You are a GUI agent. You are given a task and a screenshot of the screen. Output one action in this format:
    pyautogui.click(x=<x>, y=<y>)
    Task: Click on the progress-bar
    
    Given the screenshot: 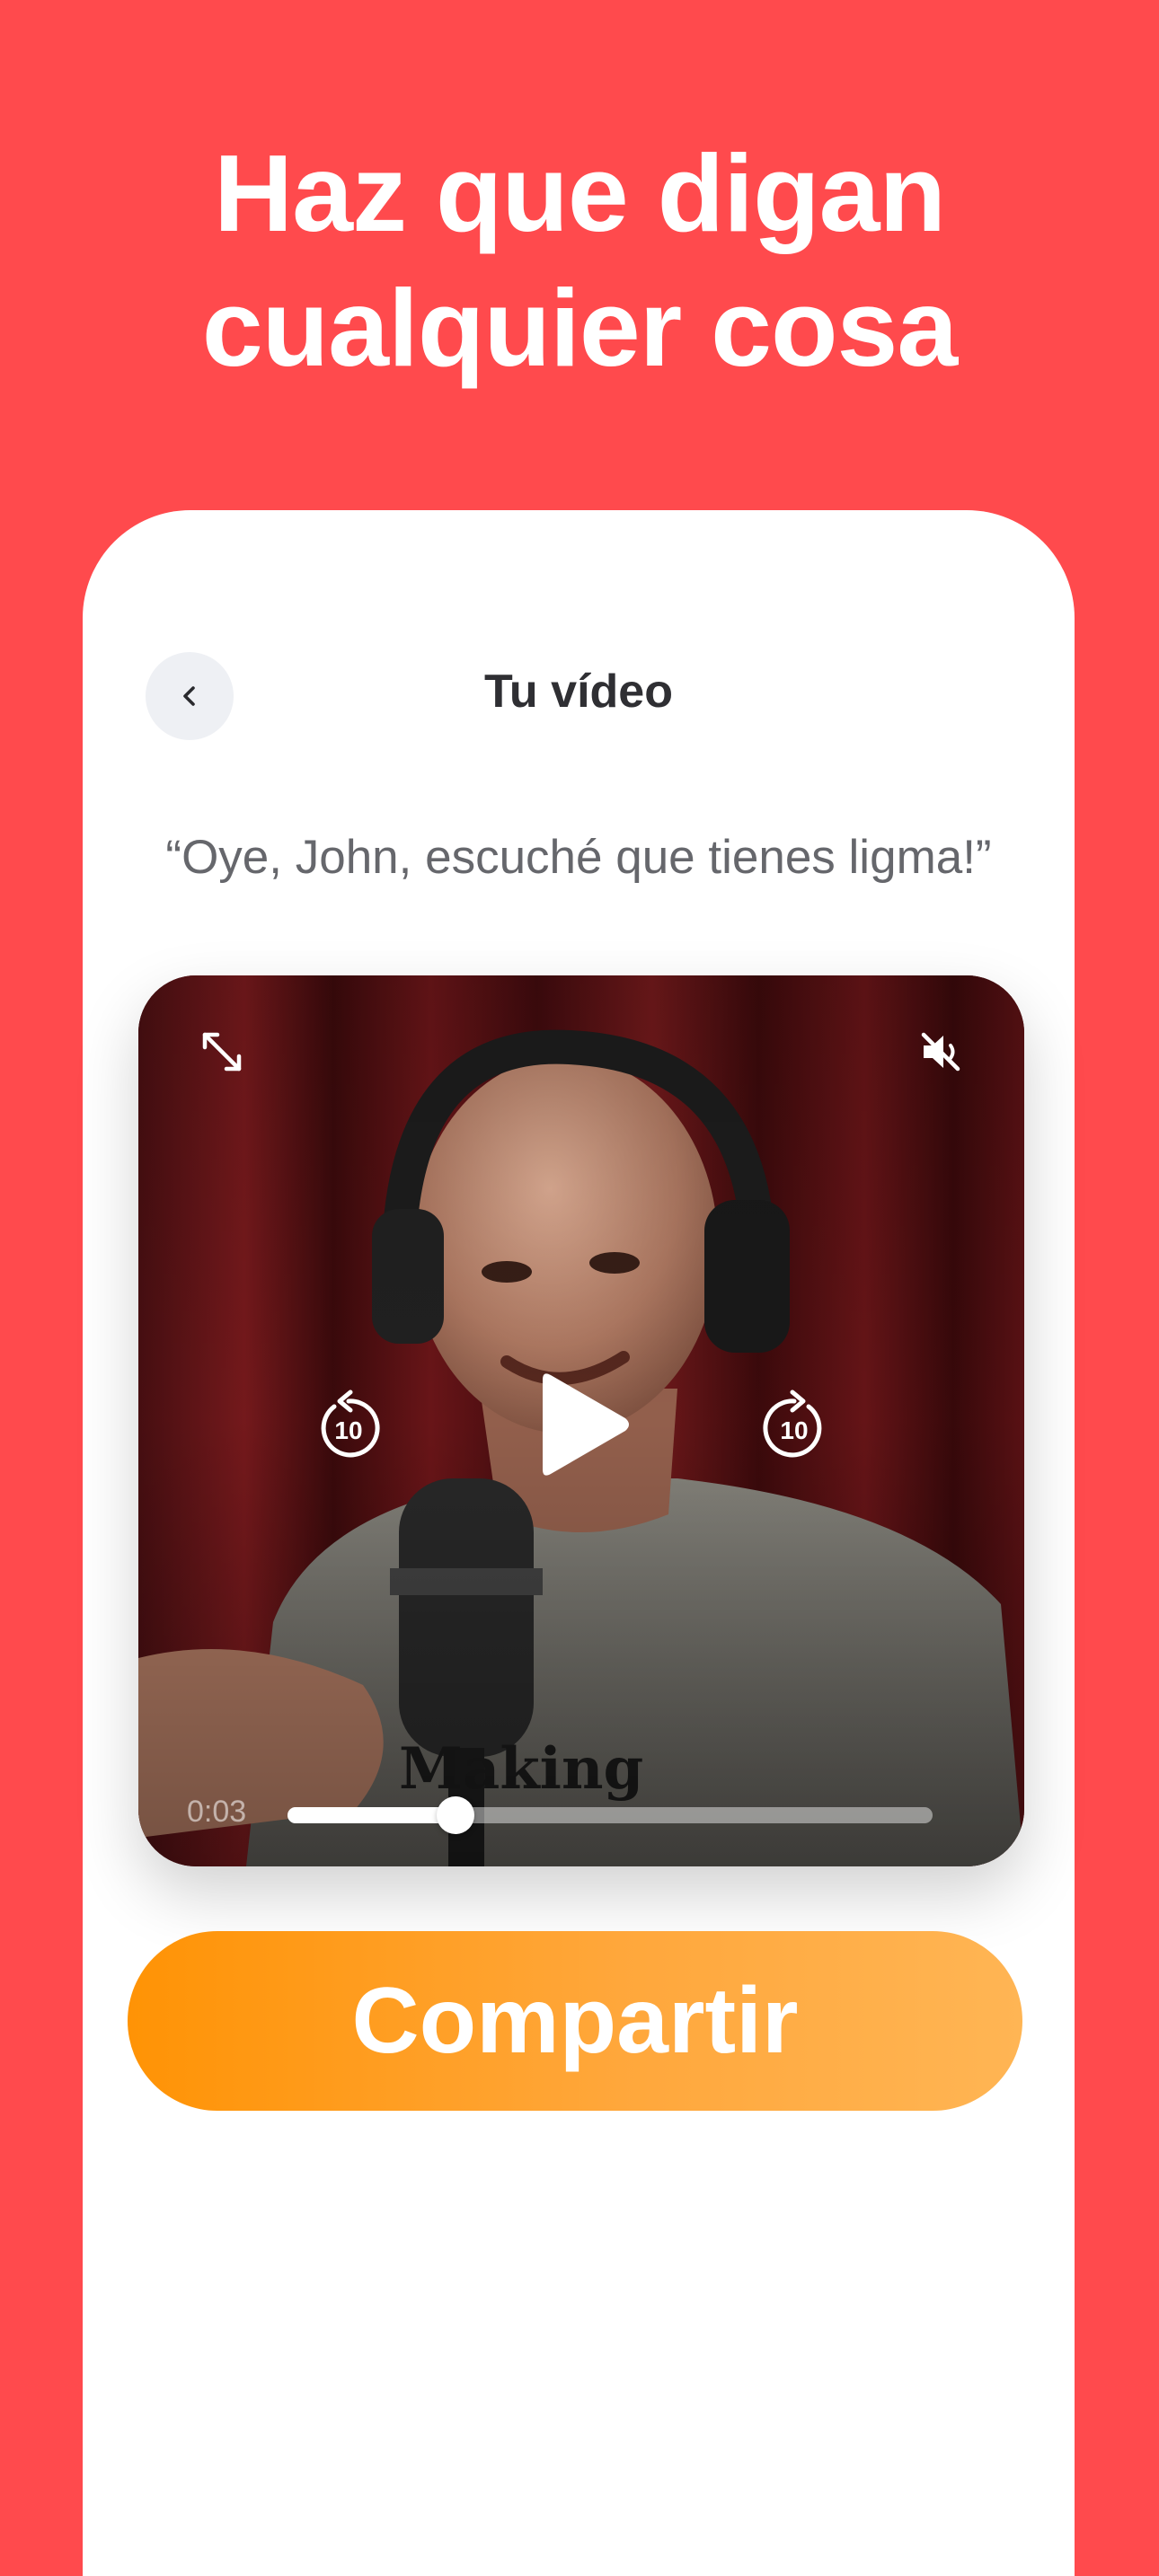 What is the action you would take?
    pyautogui.click(x=610, y=1815)
    